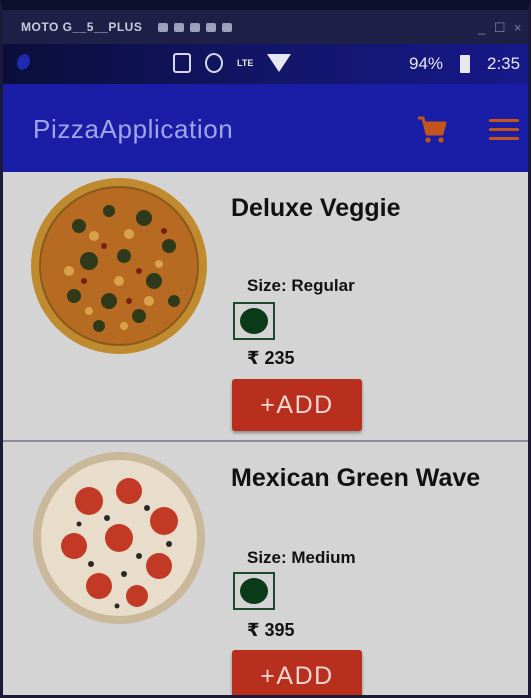  What do you see at coordinates (356, 478) in the screenshot?
I see `pizza-name: Mexican Green Wave` at bounding box center [356, 478].